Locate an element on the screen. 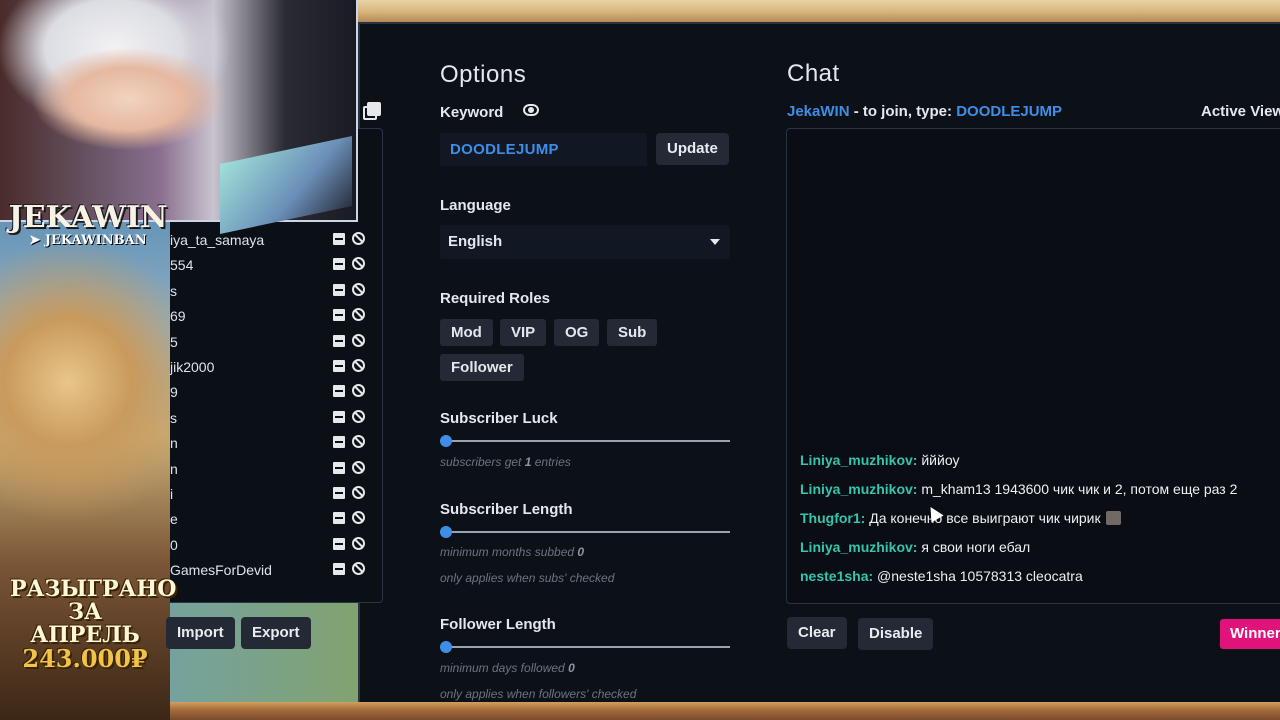  entry-row: iya_ta_samaya is located at coordinates (266, 241).